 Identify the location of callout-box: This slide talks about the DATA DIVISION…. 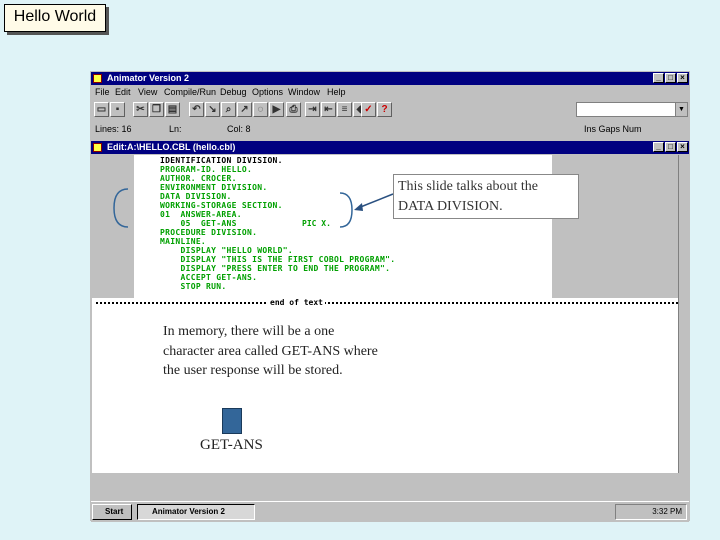
(486, 196).